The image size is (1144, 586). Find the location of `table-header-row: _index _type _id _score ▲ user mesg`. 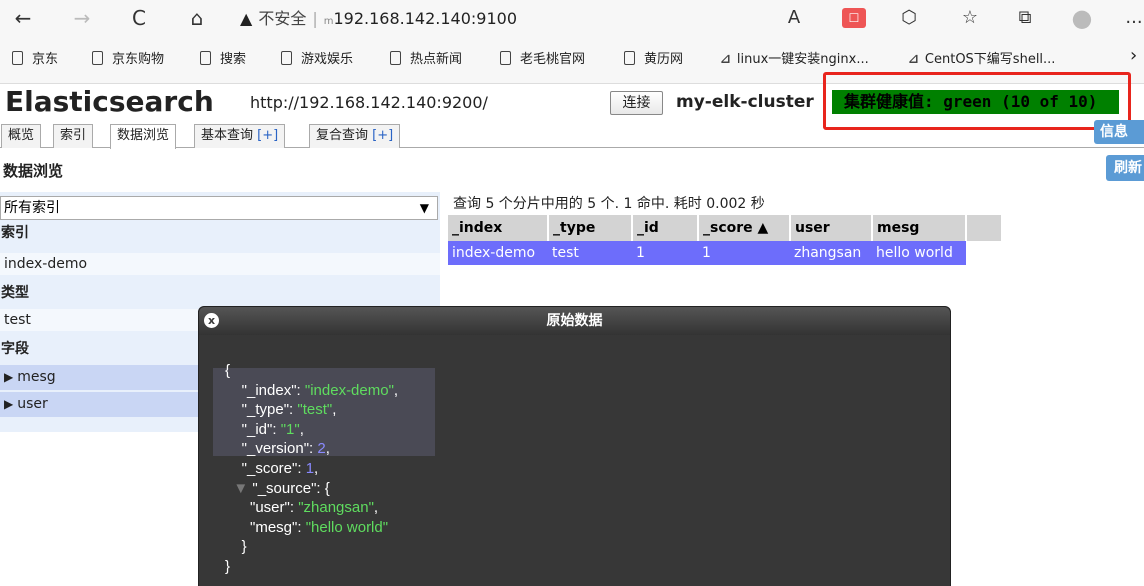

table-header-row: _index _type _id _score ▲ user mesg is located at coordinates (725, 228).